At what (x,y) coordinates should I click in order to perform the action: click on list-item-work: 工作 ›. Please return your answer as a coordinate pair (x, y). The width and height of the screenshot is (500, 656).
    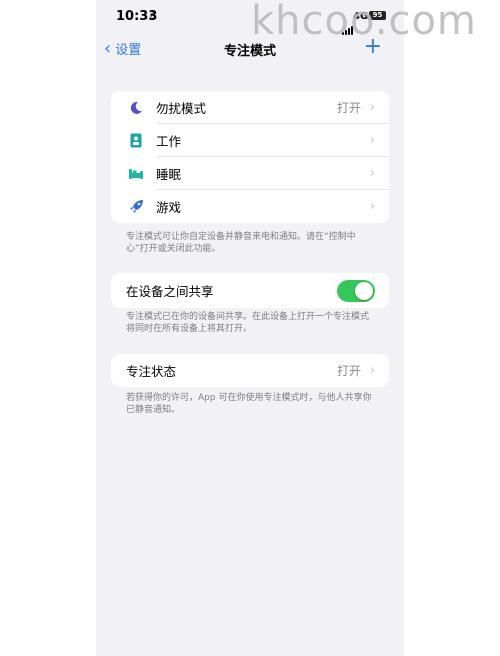
    Looking at the image, I should click on (250, 140).